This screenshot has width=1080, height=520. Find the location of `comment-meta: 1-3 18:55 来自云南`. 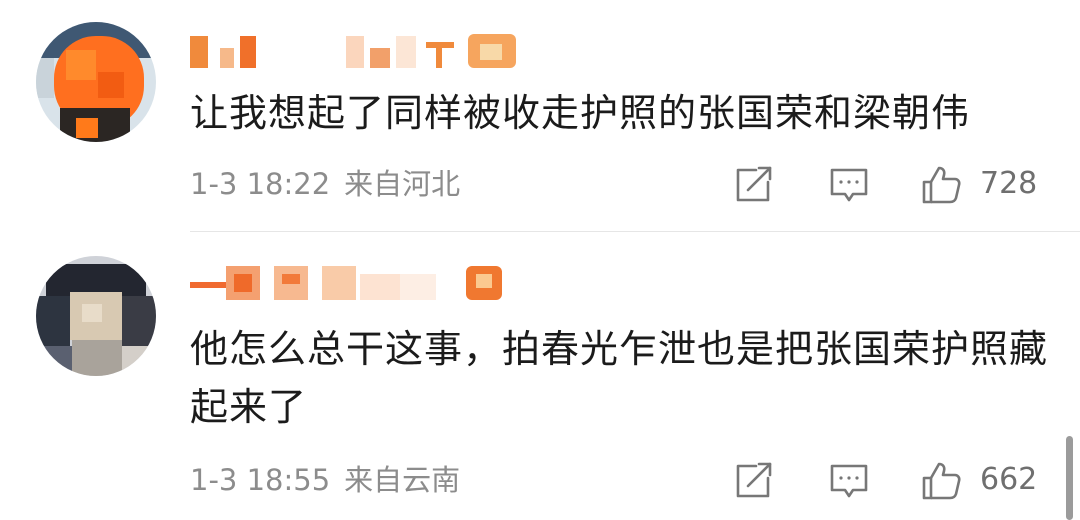

comment-meta: 1-3 18:55 来自云南 is located at coordinates (325, 480).